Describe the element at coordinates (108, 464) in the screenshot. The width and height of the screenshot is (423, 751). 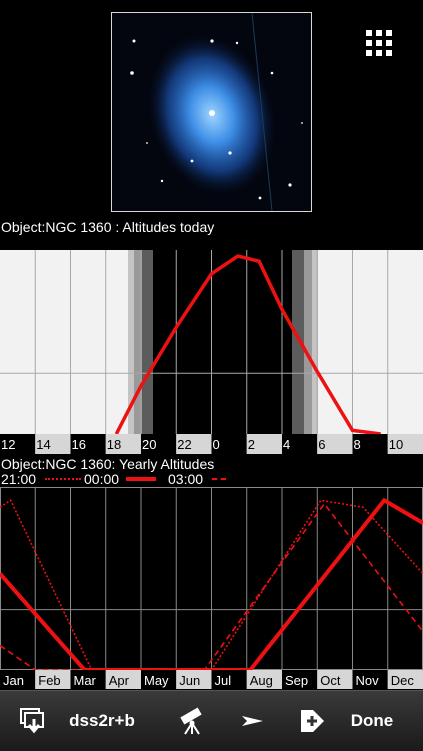
I see `yearly-chart-caption: Object:NGC 1360: Yearly Altitudes` at that location.